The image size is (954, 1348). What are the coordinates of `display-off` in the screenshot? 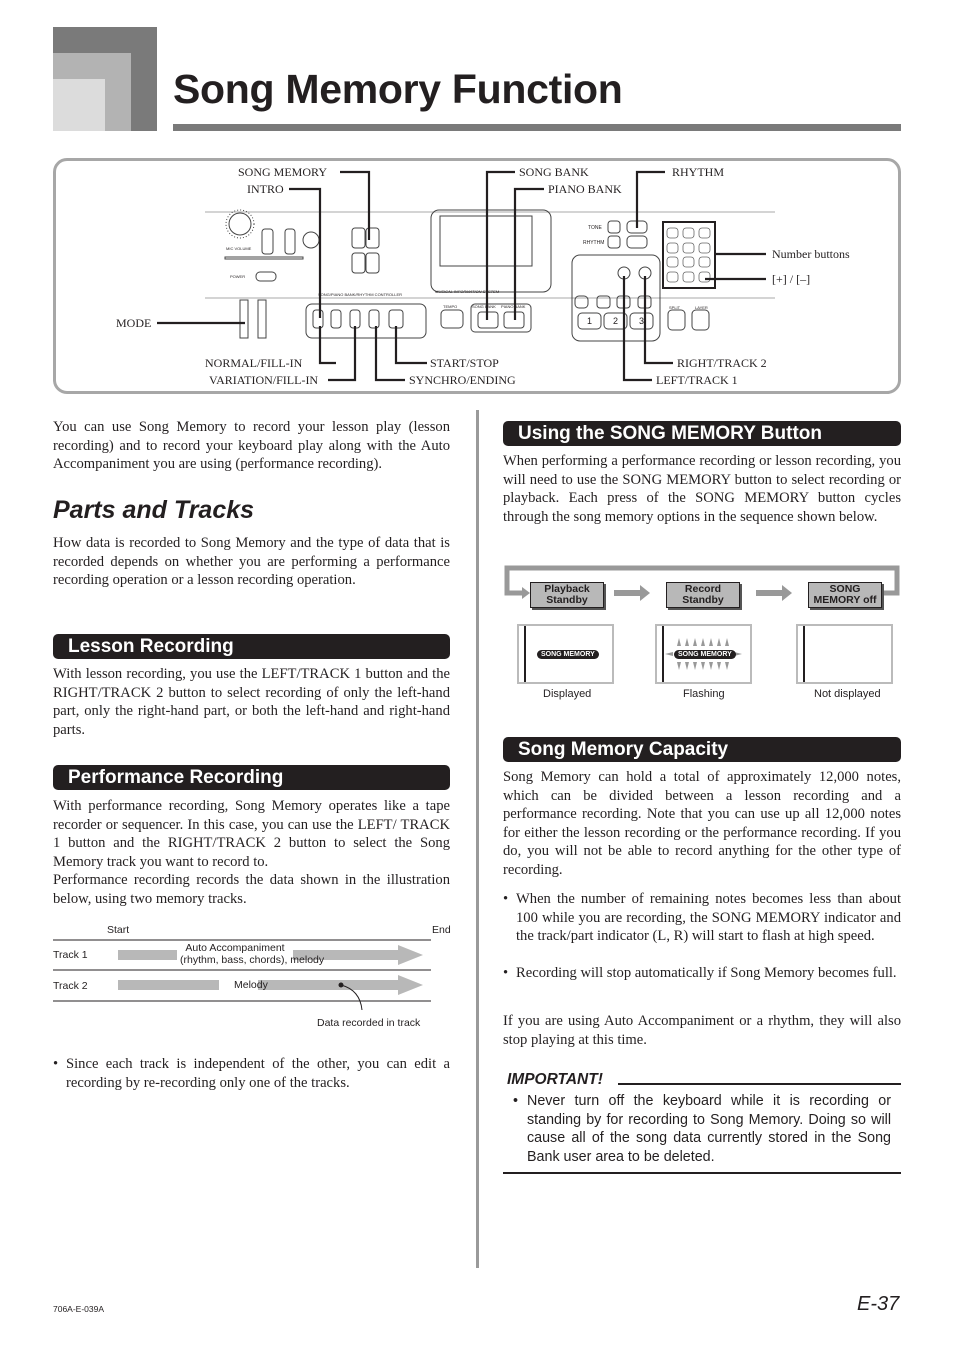 It's located at (844, 654).